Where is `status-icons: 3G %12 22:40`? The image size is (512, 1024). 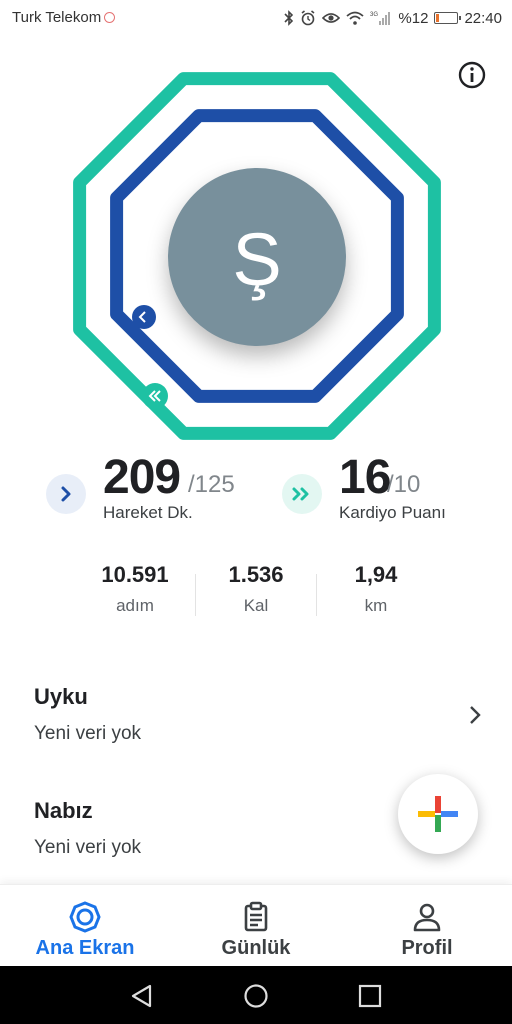 status-icons: 3G %12 22:40 is located at coordinates (393, 18).